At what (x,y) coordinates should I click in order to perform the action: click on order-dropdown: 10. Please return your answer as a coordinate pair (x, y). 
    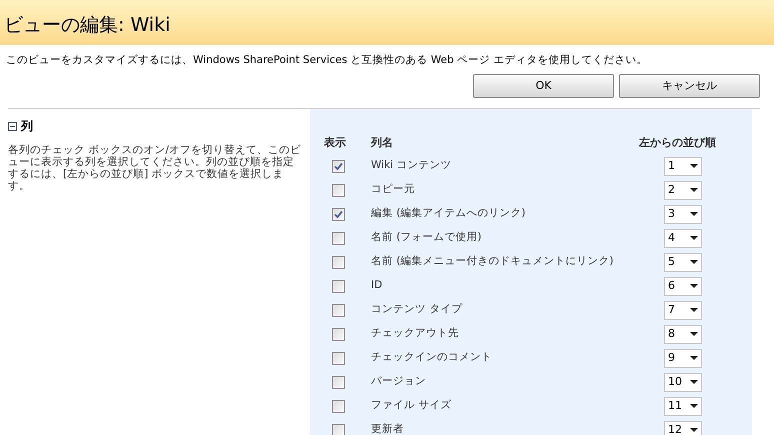
    Looking at the image, I should click on (683, 382).